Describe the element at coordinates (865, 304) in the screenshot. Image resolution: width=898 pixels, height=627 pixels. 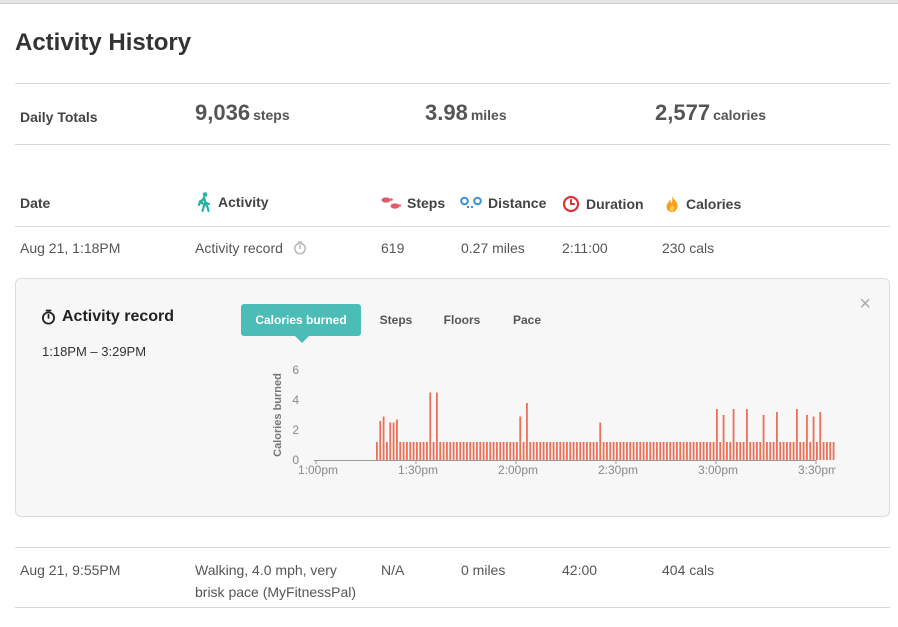
I see `close-icon: ×` at that location.